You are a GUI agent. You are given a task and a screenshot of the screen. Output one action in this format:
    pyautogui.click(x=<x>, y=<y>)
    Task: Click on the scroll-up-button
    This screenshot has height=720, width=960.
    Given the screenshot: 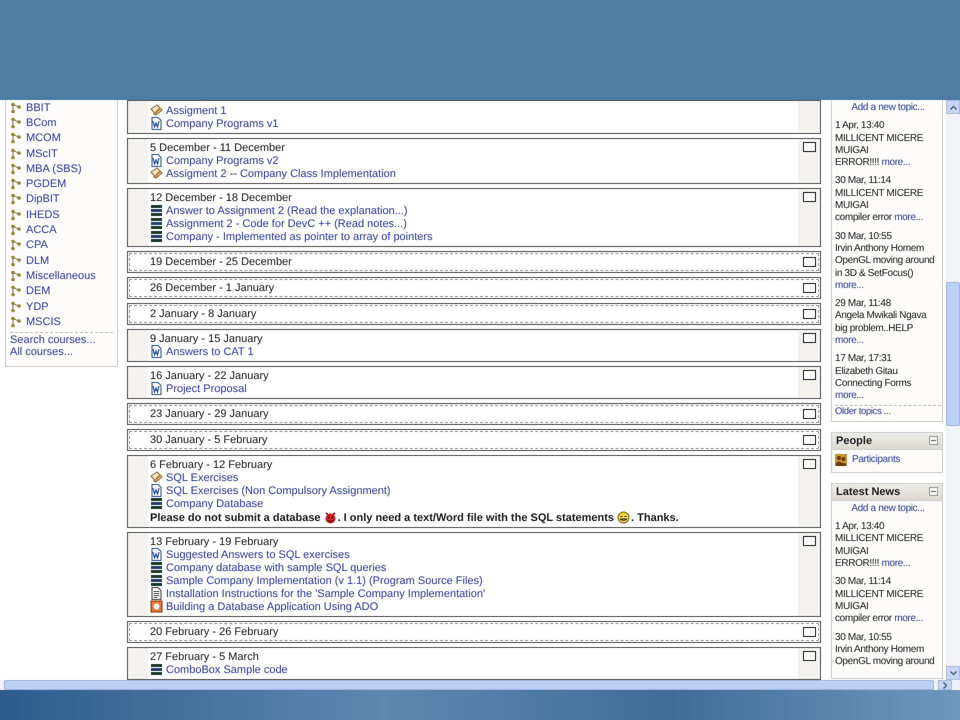 What is the action you would take?
    pyautogui.click(x=953, y=107)
    